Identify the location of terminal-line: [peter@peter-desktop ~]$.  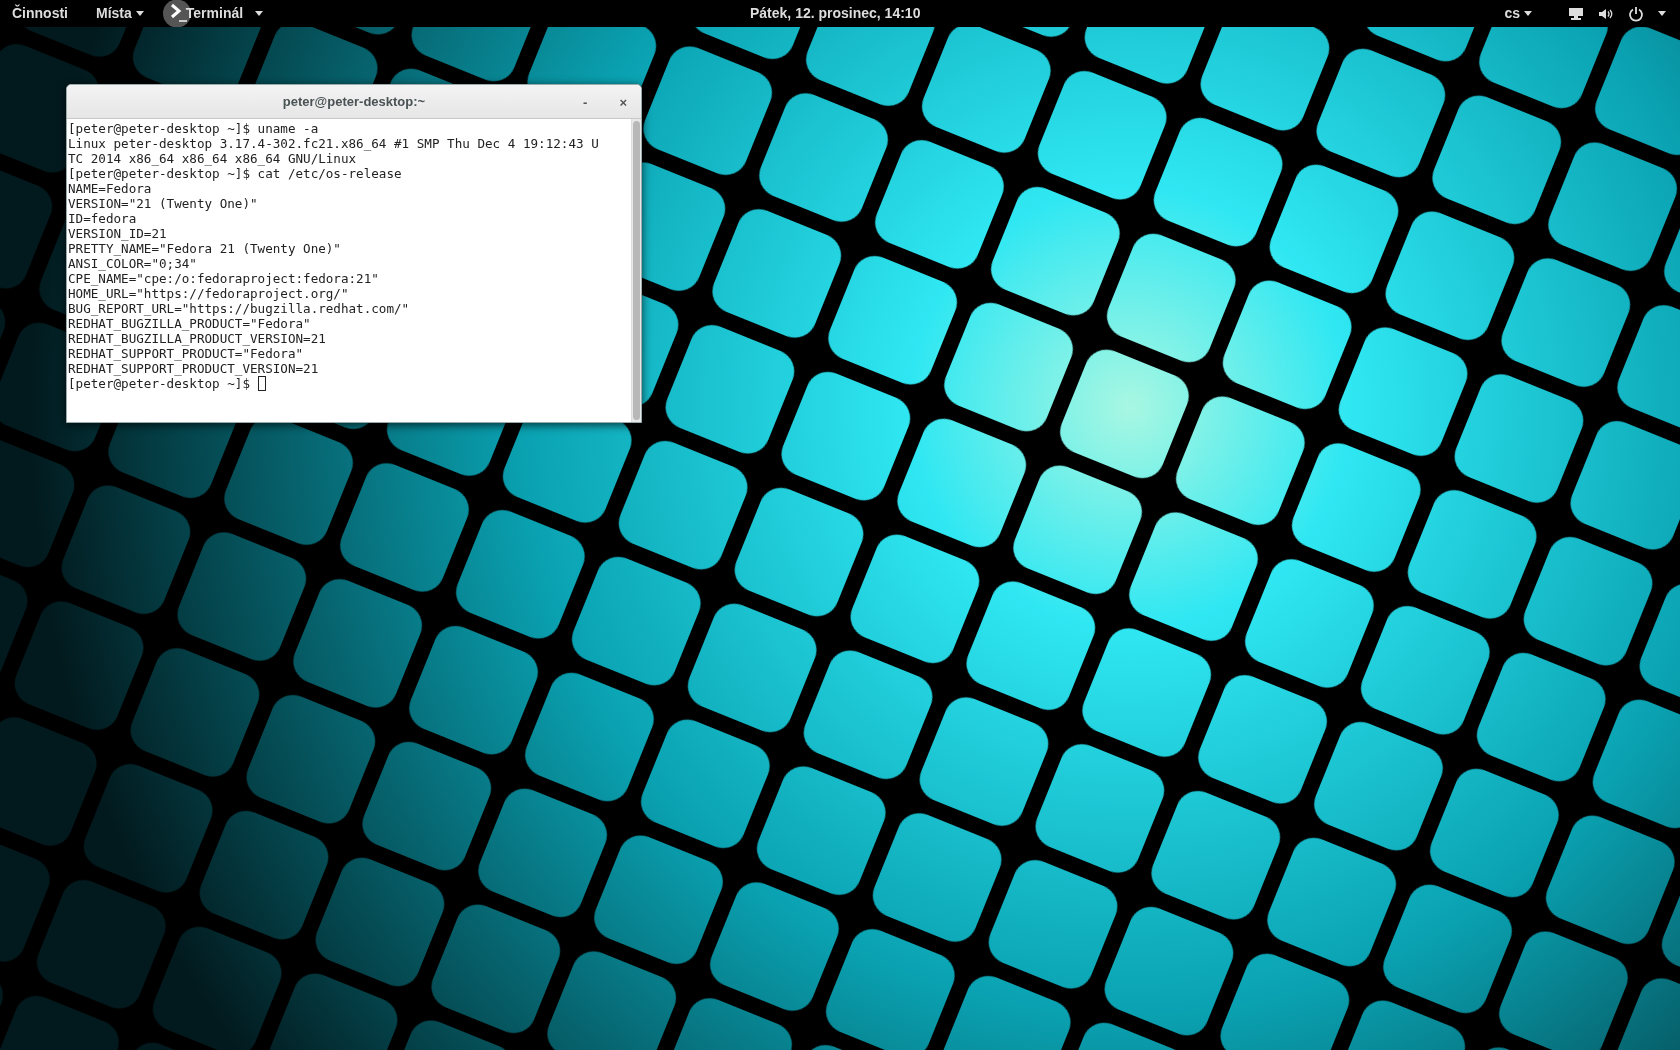
(159, 383).